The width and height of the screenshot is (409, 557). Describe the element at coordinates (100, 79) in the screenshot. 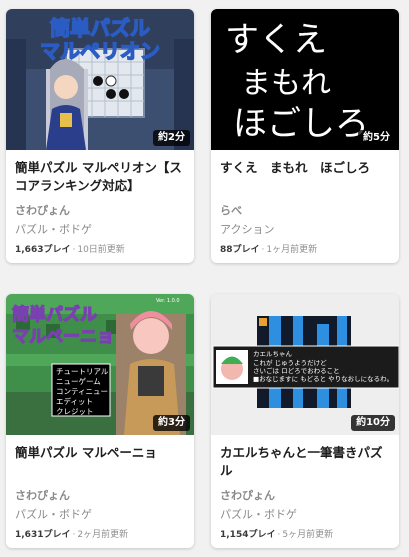

I see `game-thumbnail: 簡単パズル マルペリオン 約2分` at that location.